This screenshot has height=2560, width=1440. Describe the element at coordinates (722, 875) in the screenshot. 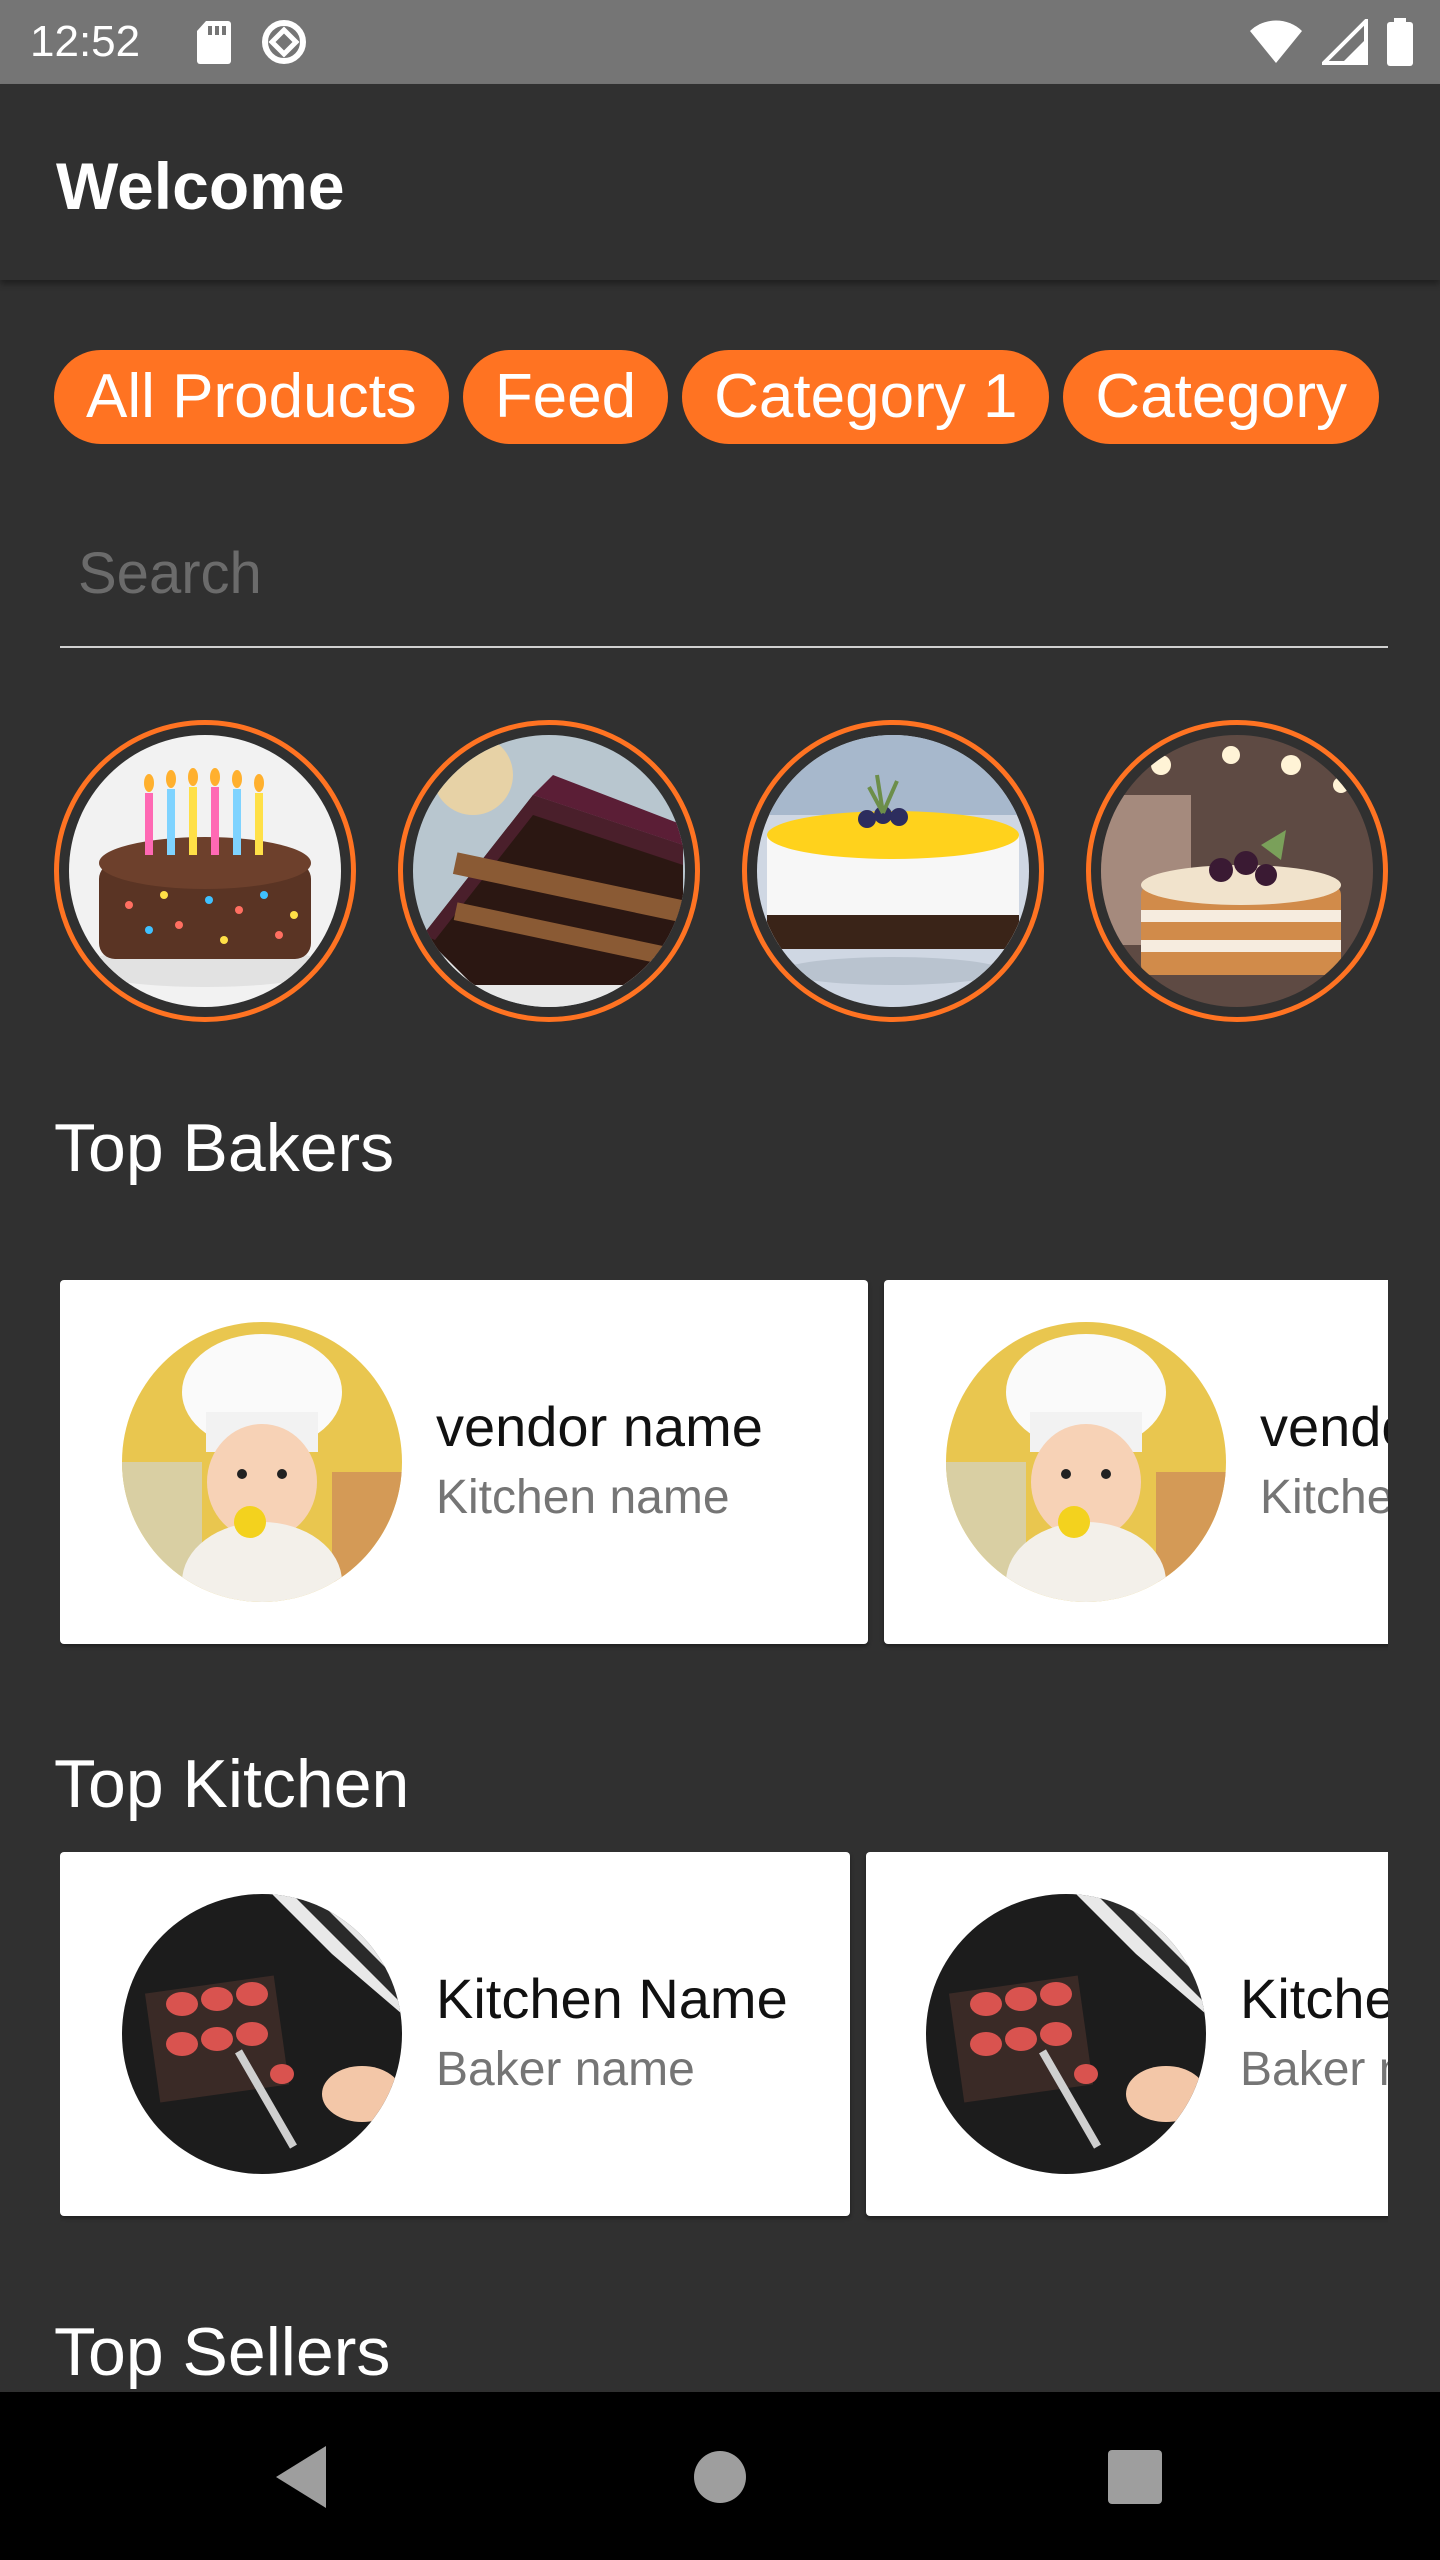

I see `category-circles` at that location.